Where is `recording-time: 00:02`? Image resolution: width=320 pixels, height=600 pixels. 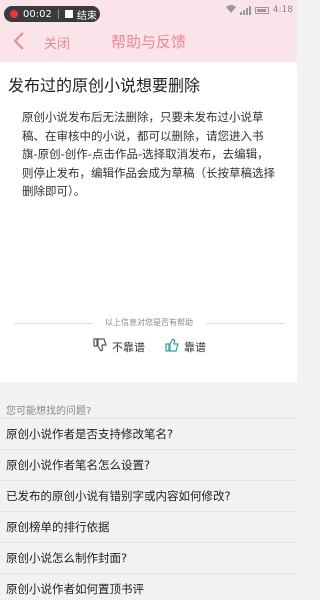 recording-time: 00:02 is located at coordinates (37, 14).